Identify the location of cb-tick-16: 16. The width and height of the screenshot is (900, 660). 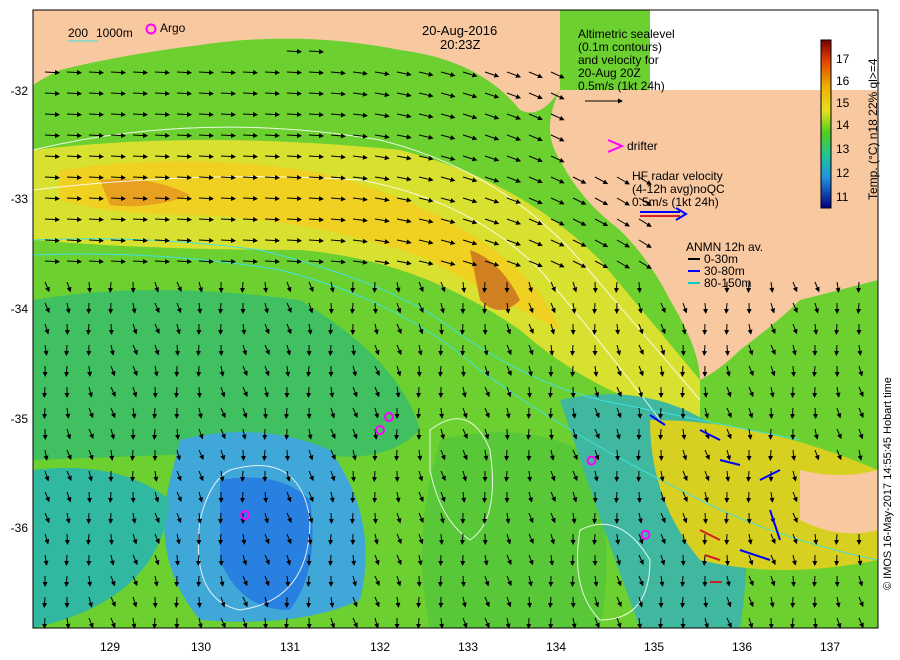
(843, 81).